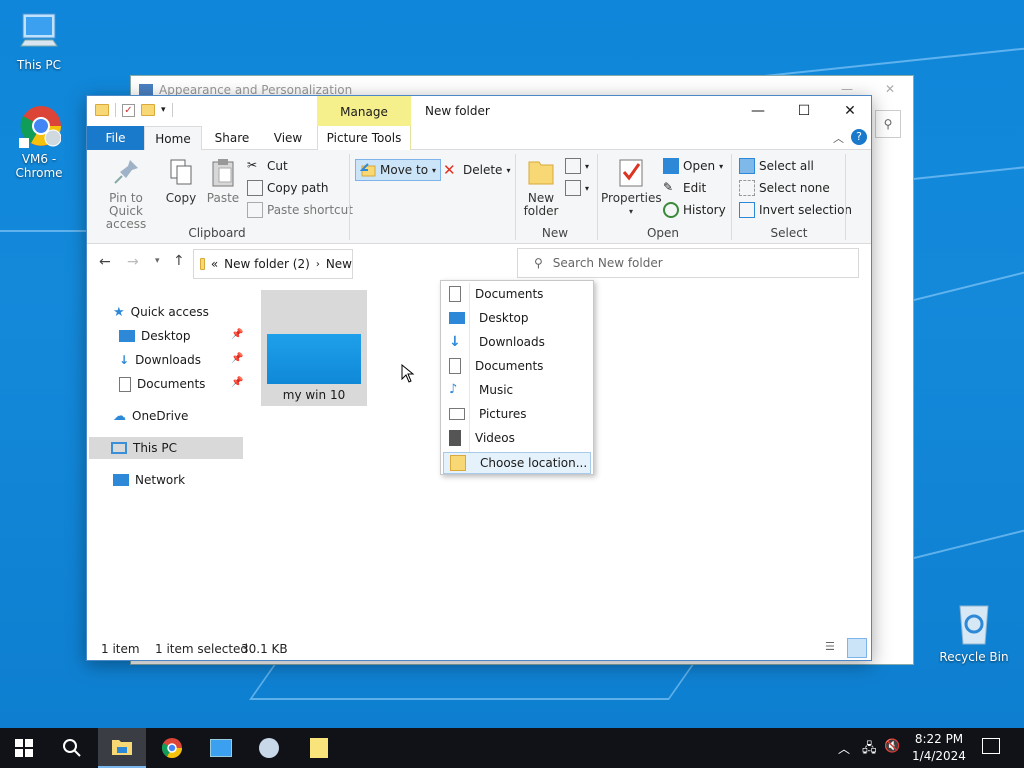  Describe the element at coordinates (160, 360) in the screenshot. I see `nav-downloads: ↓ Downloads` at that location.